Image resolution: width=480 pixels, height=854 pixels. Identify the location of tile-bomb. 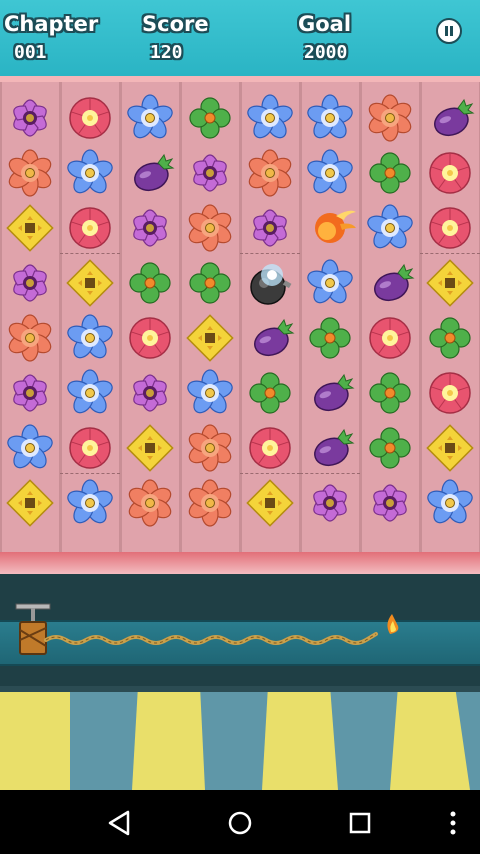
(270, 282).